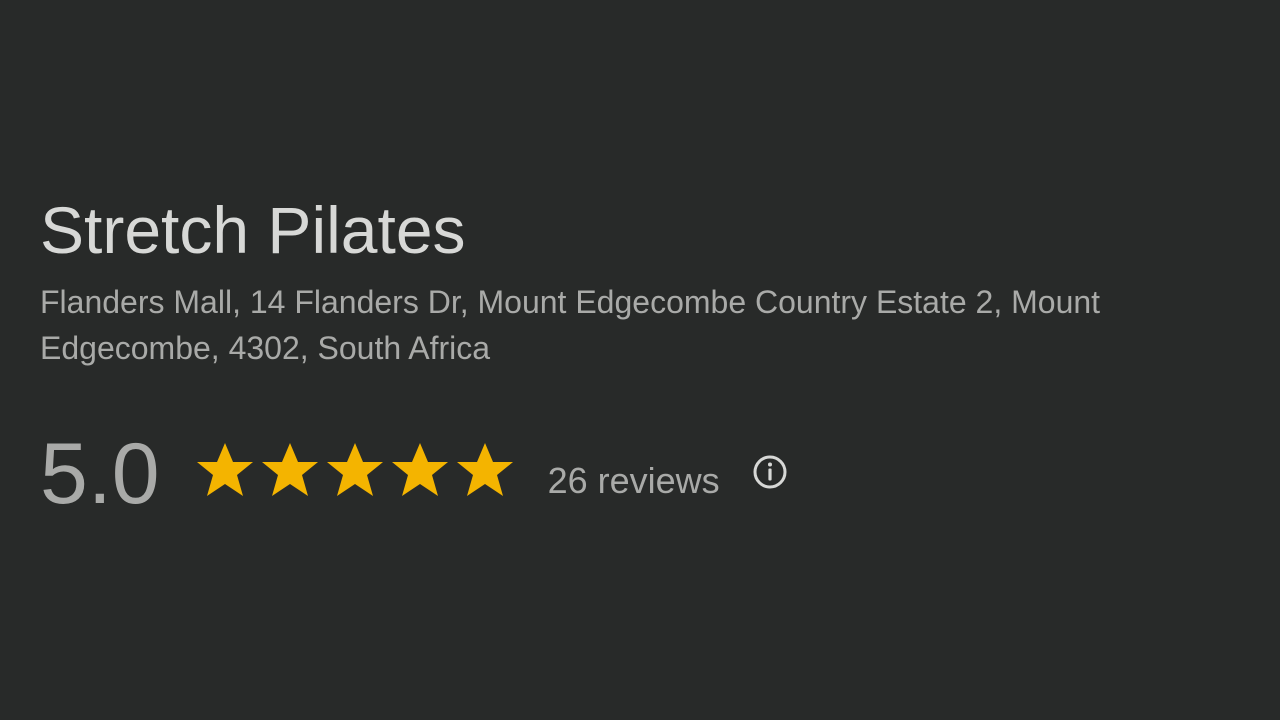 This screenshot has width=1280, height=720. What do you see at coordinates (253, 230) in the screenshot?
I see `place-title: Stretch Pilates` at bounding box center [253, 230].